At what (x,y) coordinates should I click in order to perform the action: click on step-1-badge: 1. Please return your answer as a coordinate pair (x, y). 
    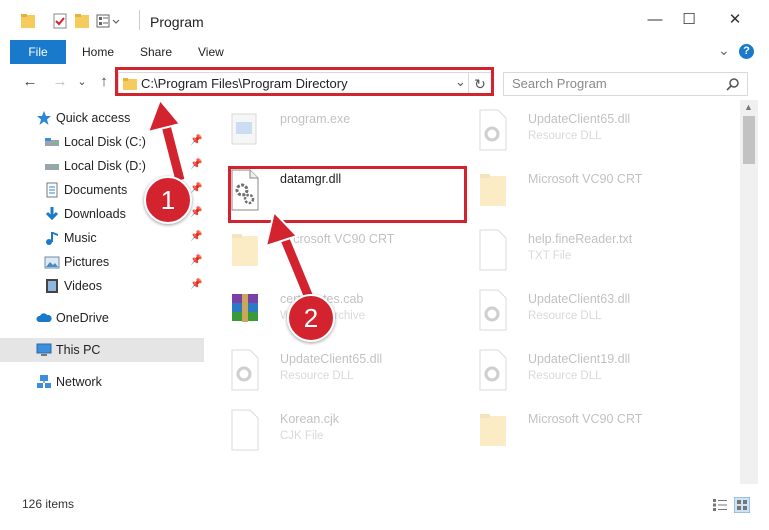
    Looking at the image, I should click on (168, 200).